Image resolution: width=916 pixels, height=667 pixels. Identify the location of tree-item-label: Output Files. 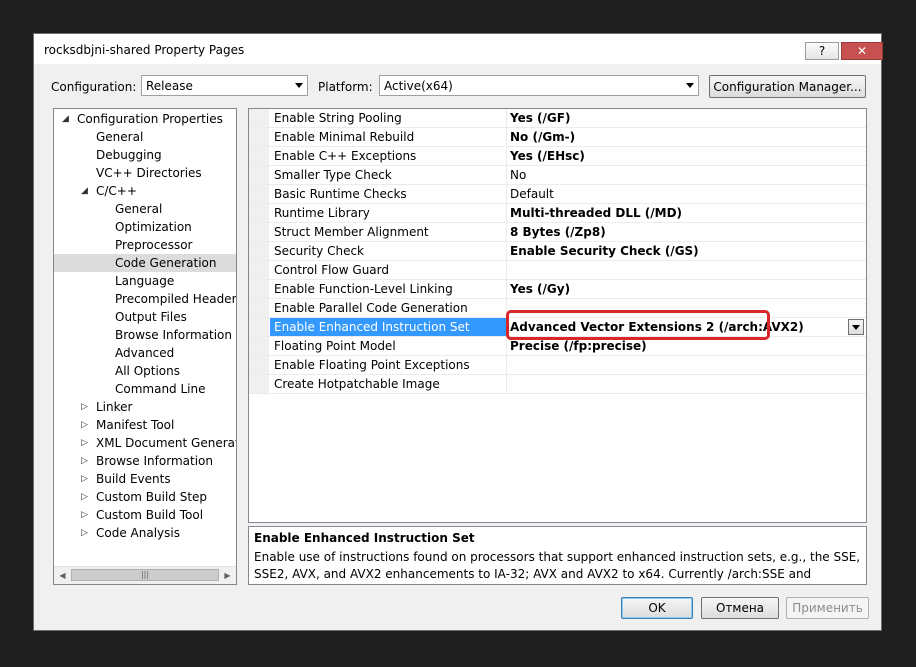
(151, 317).